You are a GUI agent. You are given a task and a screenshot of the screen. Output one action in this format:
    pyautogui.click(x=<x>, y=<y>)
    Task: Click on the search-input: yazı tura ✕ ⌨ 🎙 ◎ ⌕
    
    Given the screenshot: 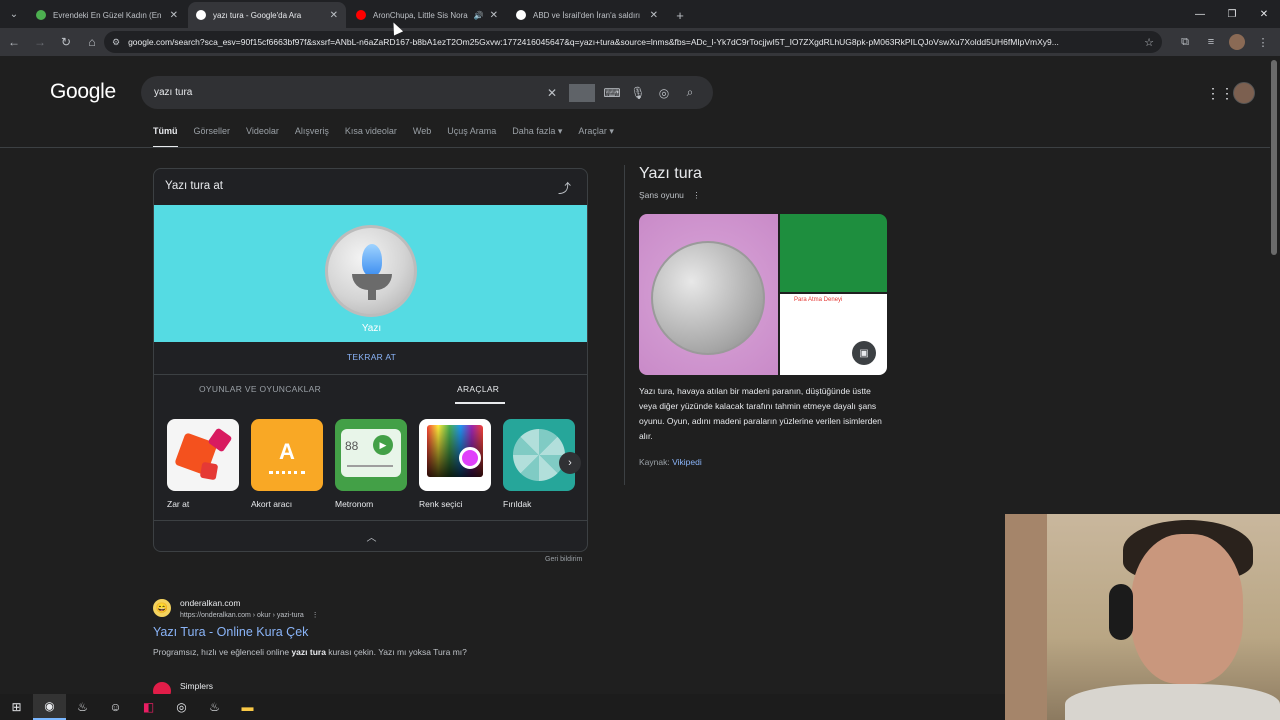 What is the action you would take?
    pyautogui.click(x=427, y=92)
    